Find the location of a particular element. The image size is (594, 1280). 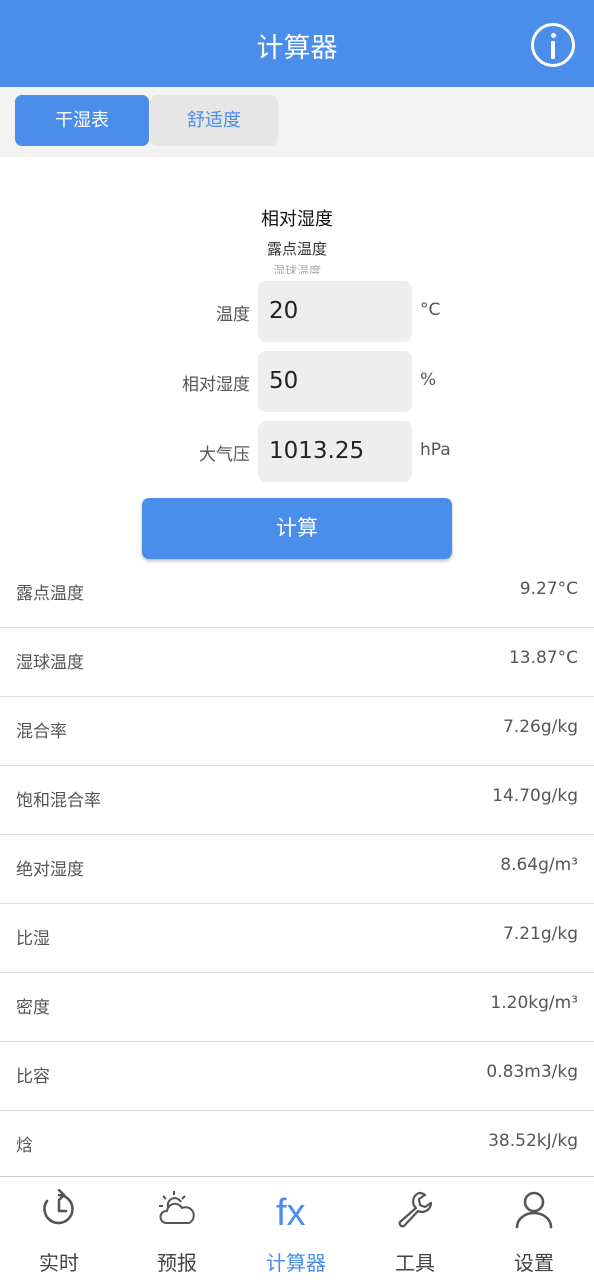

temperature-label: 温度 is located at coordinates (233, 315).